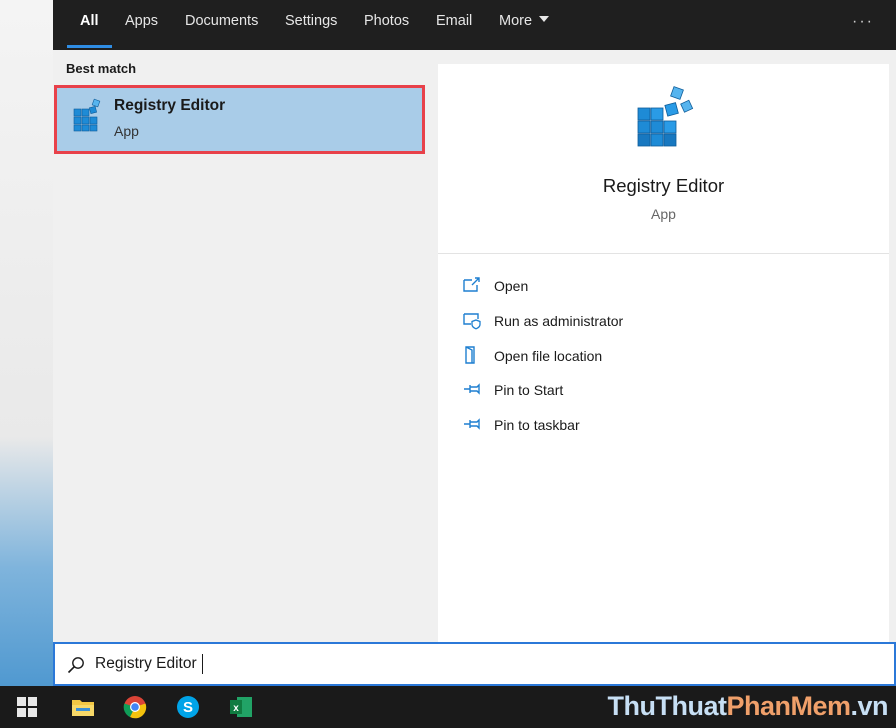  Describe the element at coordinates (470, 355) in the screenshot. I see `folder-location-icon` at that location.